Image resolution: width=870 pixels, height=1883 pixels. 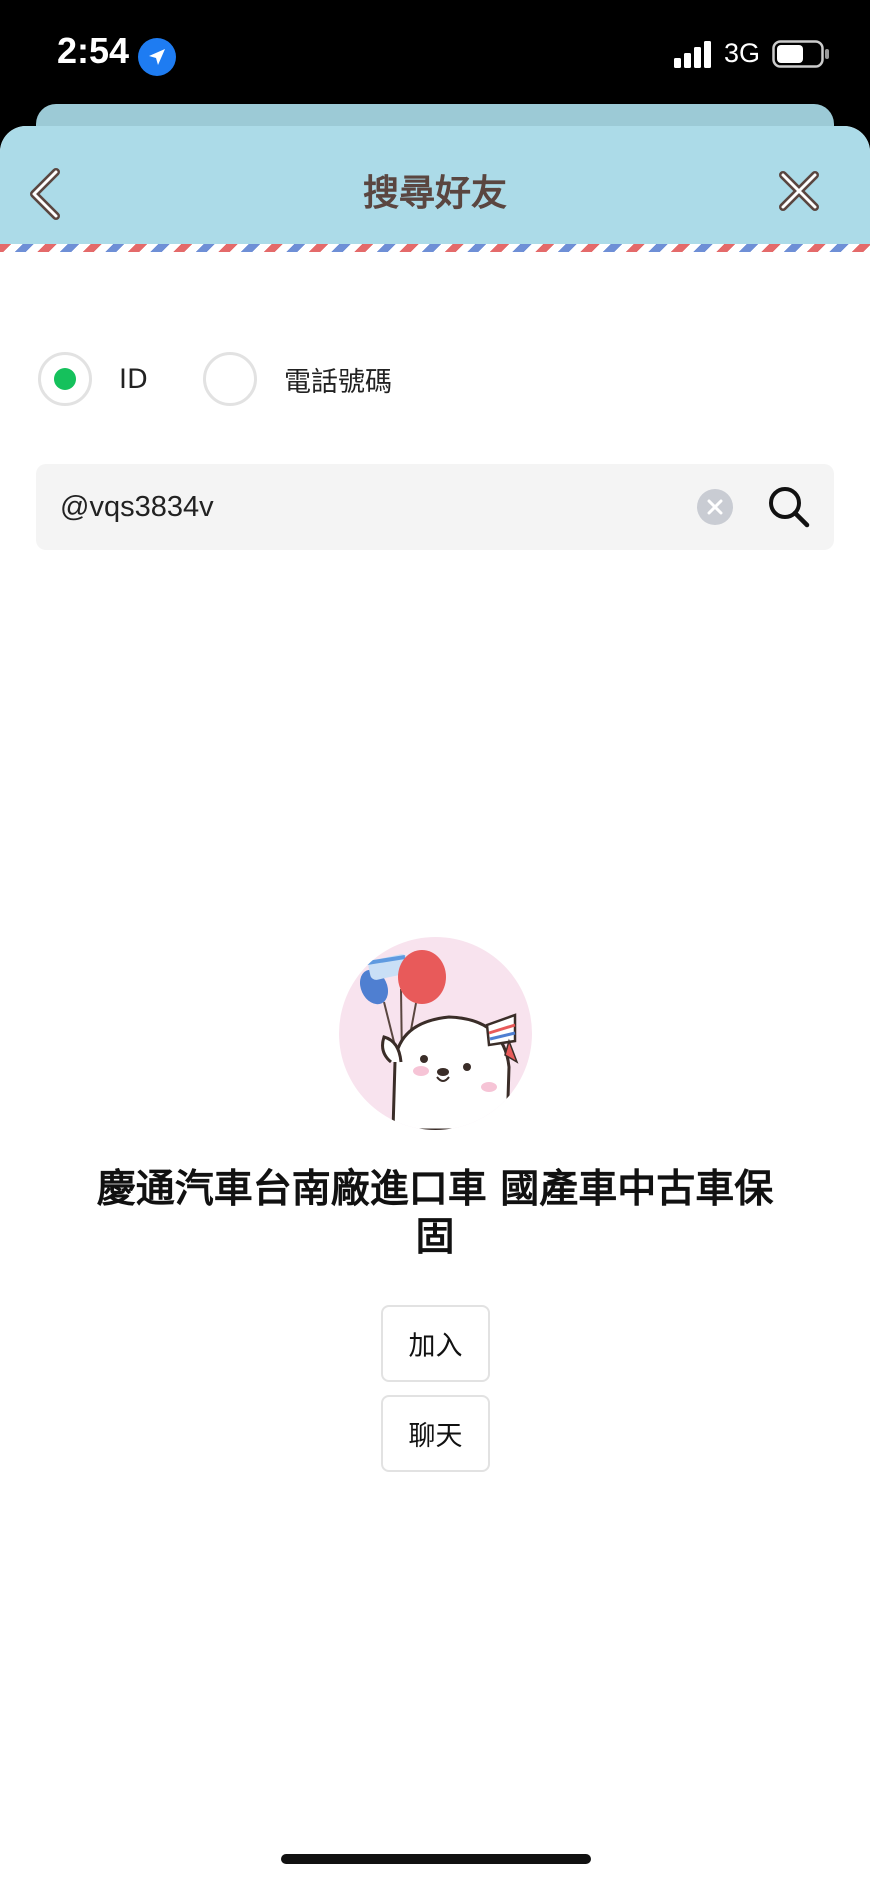 I want to click on search-button, so click(x=789, y=507).